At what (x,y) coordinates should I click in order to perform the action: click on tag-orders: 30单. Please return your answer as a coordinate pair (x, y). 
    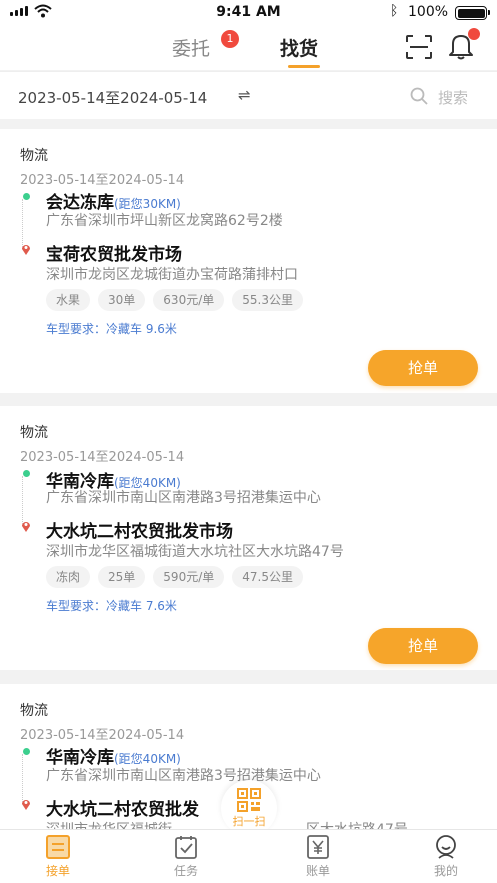
    Looking at the image, I should click on (122, 300).